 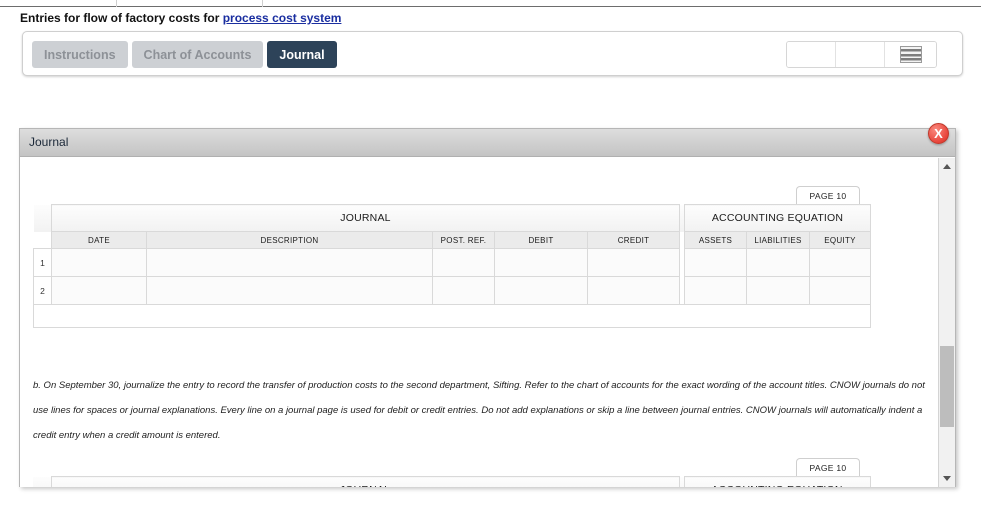 I want to click on journal-table-footer-cell, so click(x=452, y=316).